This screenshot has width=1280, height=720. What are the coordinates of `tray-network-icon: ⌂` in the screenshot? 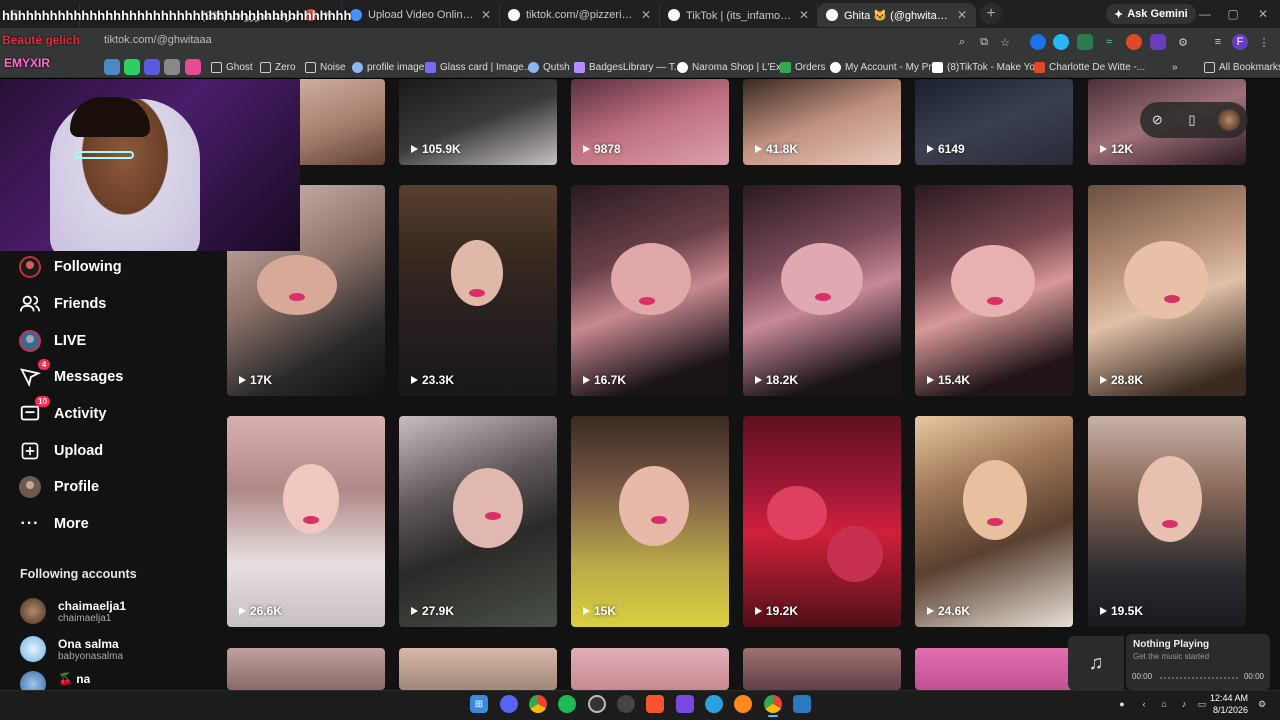 It's located at (1164, 704).